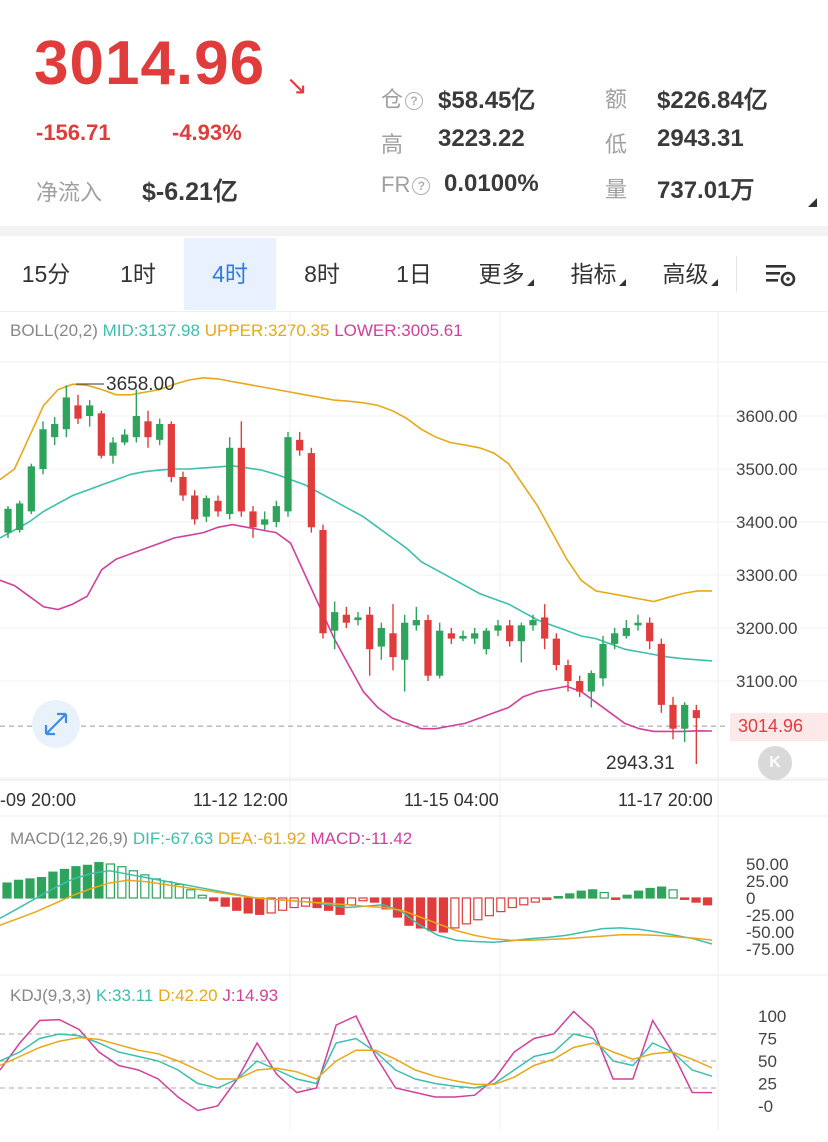 This screenshot has height=1142, width=828. Describe the element at coordinates (766, 522) in the screenshot. I see `y-tick: 3400.00` at that location.